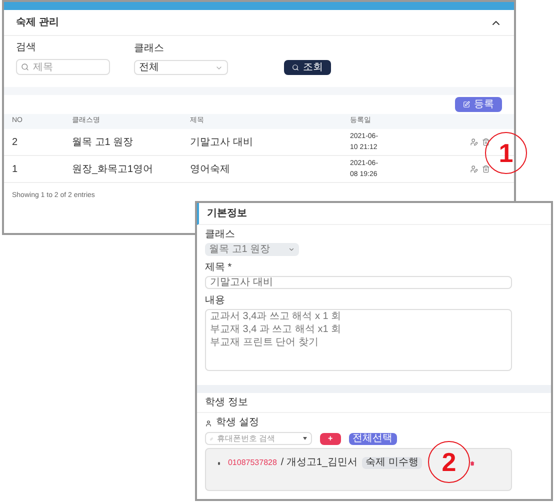 The image size is (556, 504). Describe the element at coordinates (265, 343) in the screenshot. I see `content-line: 부교재 프린트 단어 찾기` at that location.